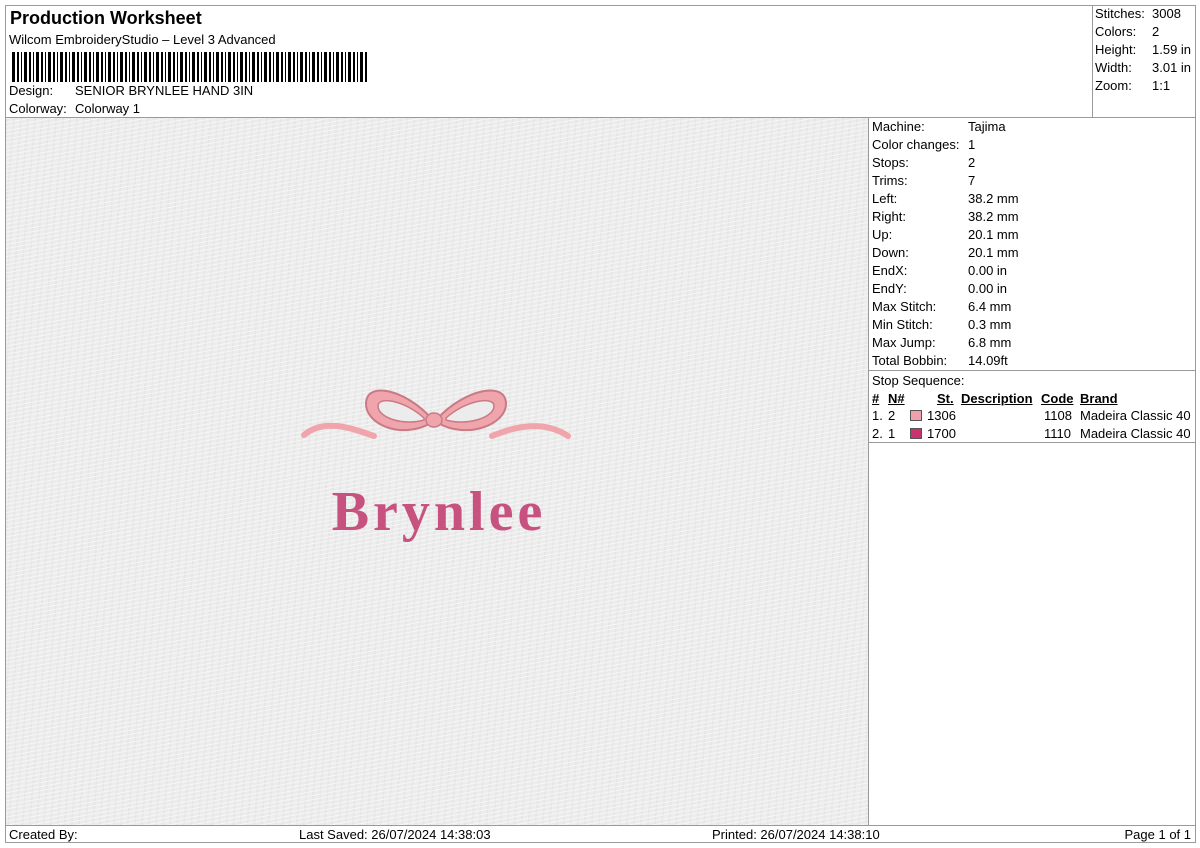  I want to click on param-label: Color changes:, so click(916, 144).